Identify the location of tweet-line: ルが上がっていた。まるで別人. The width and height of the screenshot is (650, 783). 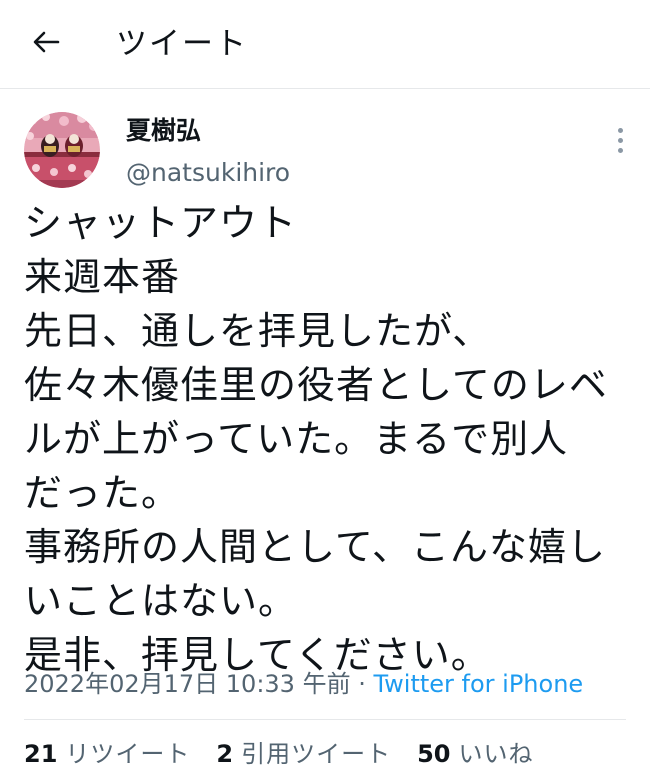
(296, 439).